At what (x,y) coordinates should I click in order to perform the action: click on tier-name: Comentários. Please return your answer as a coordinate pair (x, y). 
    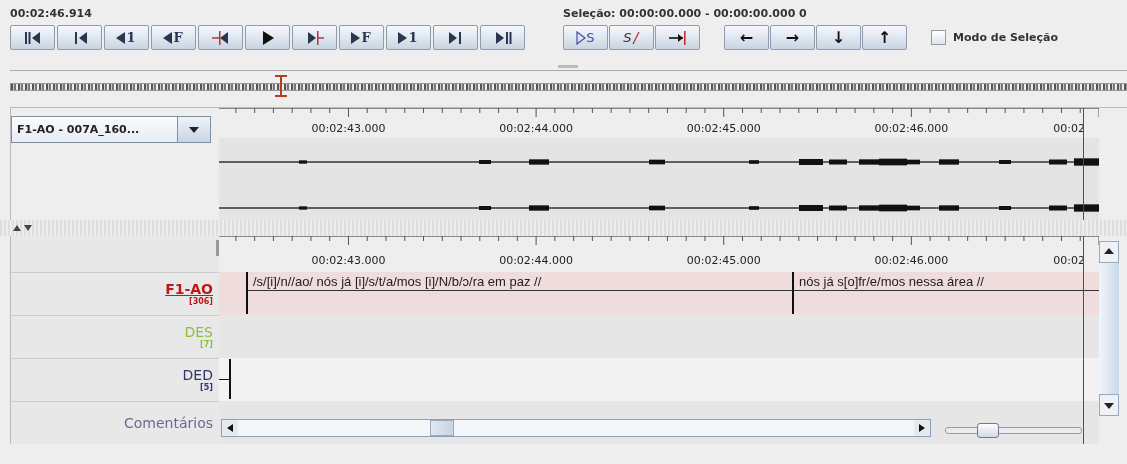
    Looking at the image, I should click on (168, 423).